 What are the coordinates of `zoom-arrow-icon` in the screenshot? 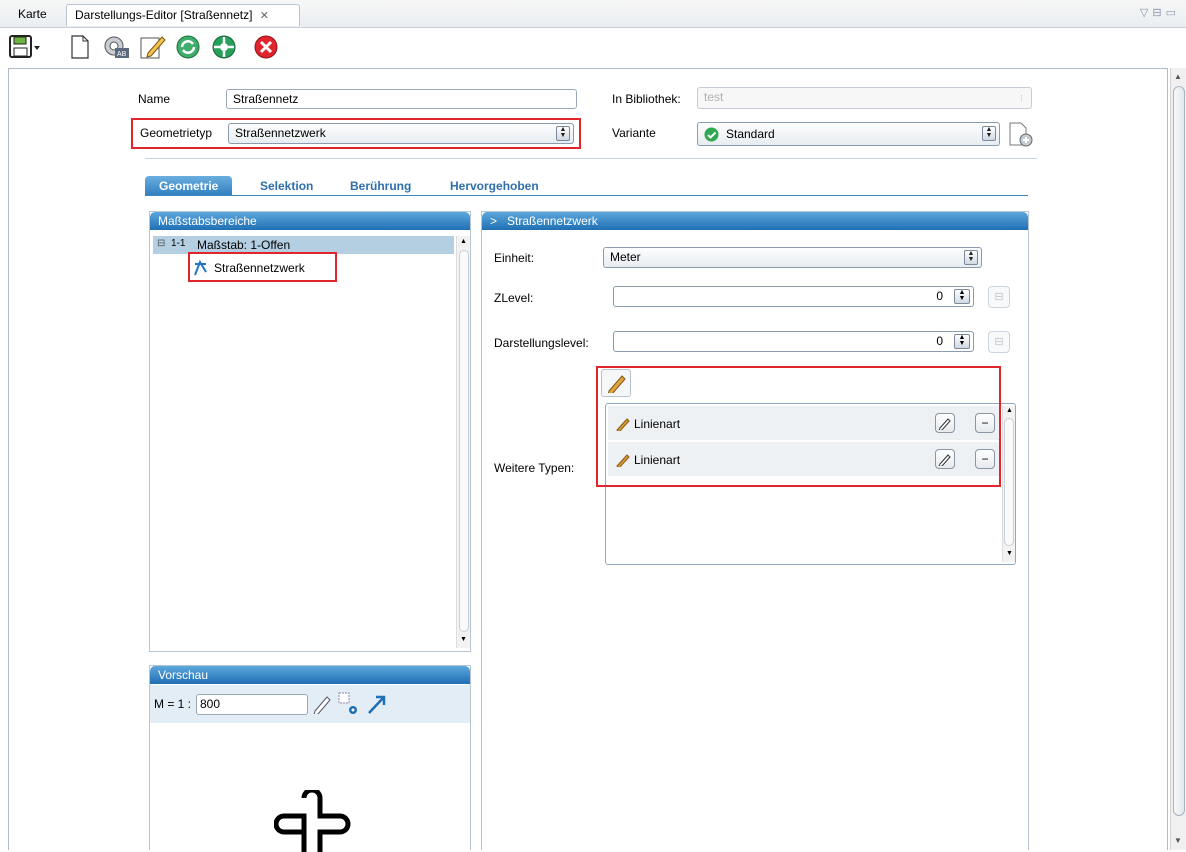 It's located at (377, 704).